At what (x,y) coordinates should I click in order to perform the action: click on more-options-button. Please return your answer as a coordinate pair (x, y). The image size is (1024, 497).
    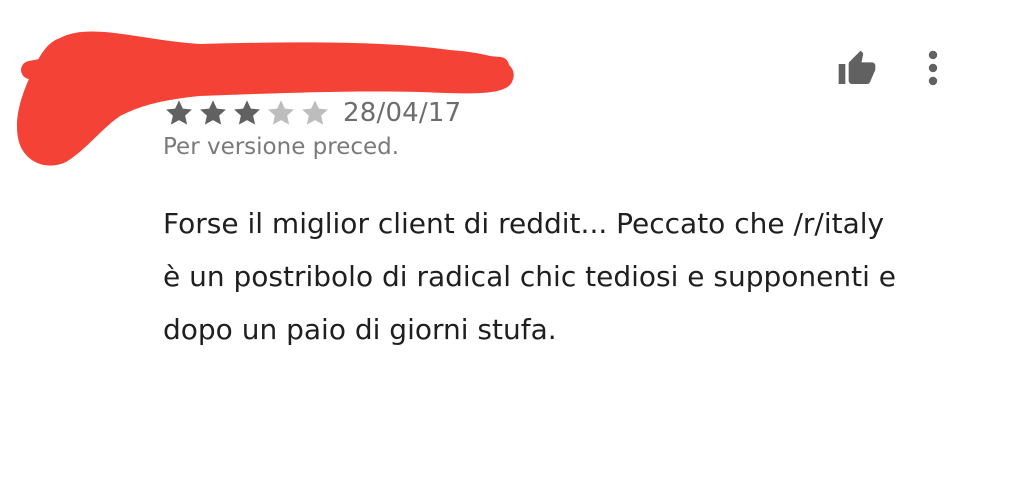
    Looking at the image, I should click on (933, 68).